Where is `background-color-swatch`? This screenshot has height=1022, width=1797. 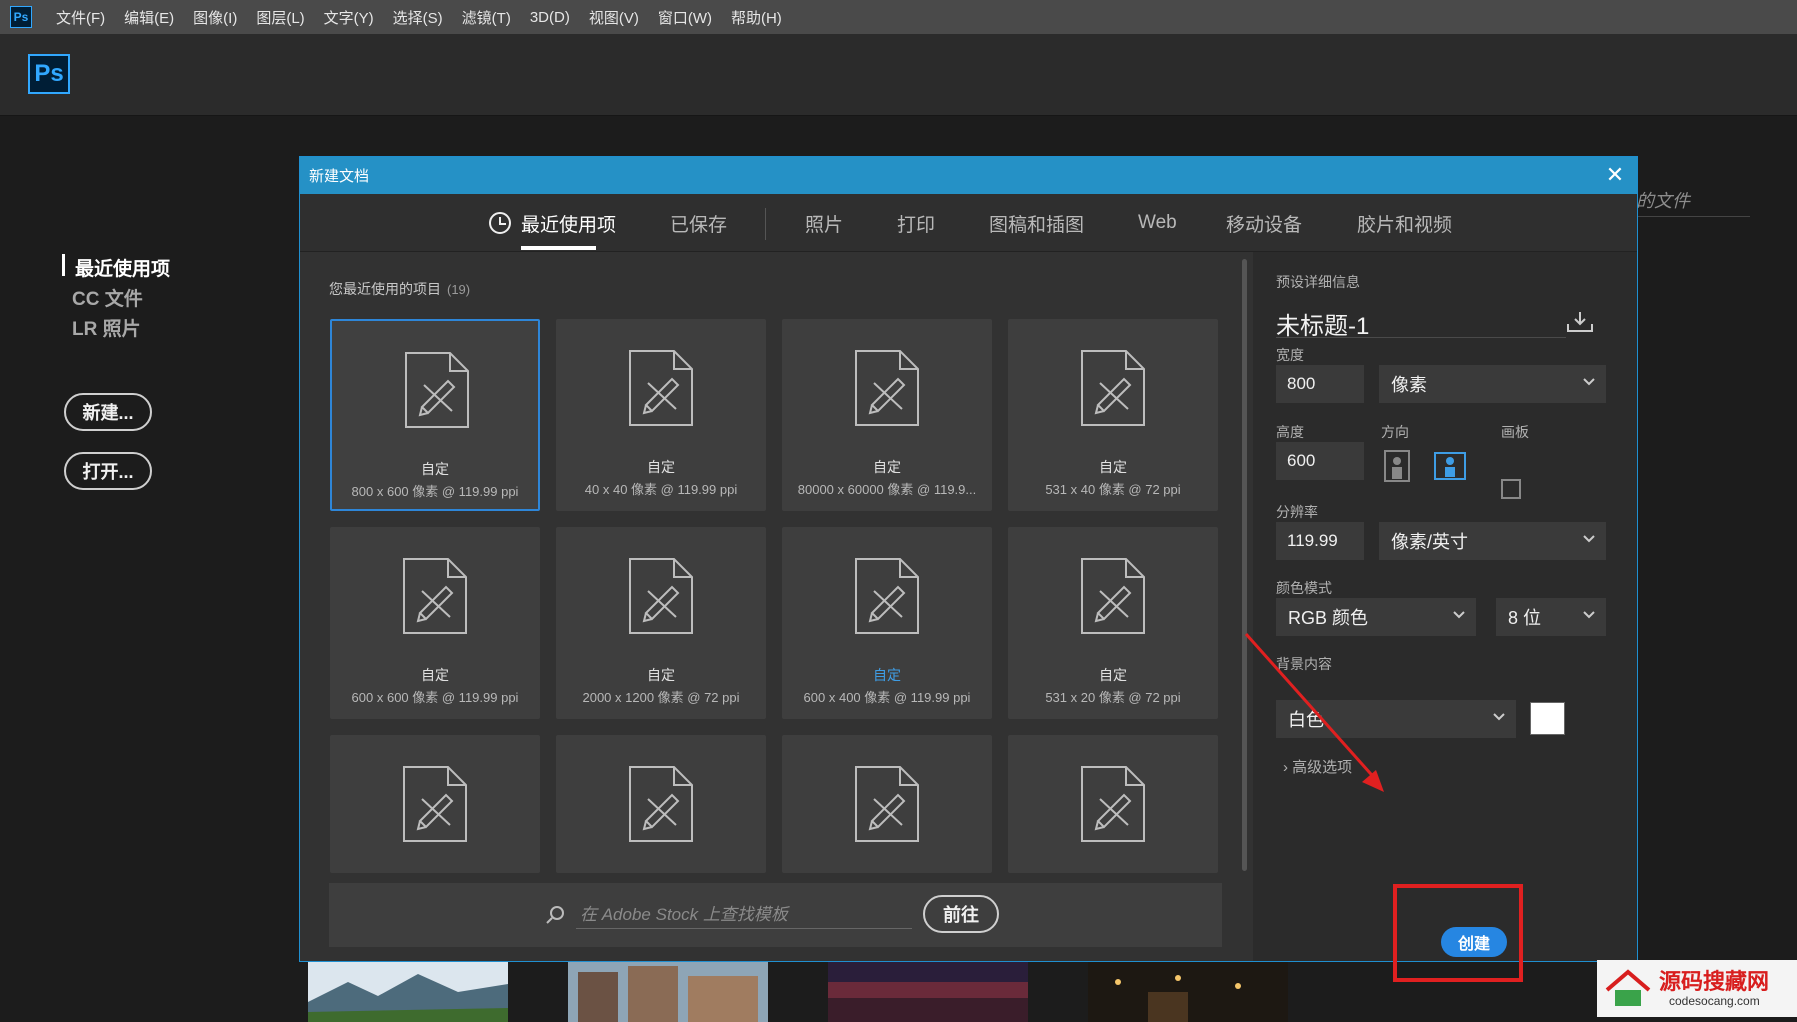
background-color-swatch is located at coordinates (1547, 718).